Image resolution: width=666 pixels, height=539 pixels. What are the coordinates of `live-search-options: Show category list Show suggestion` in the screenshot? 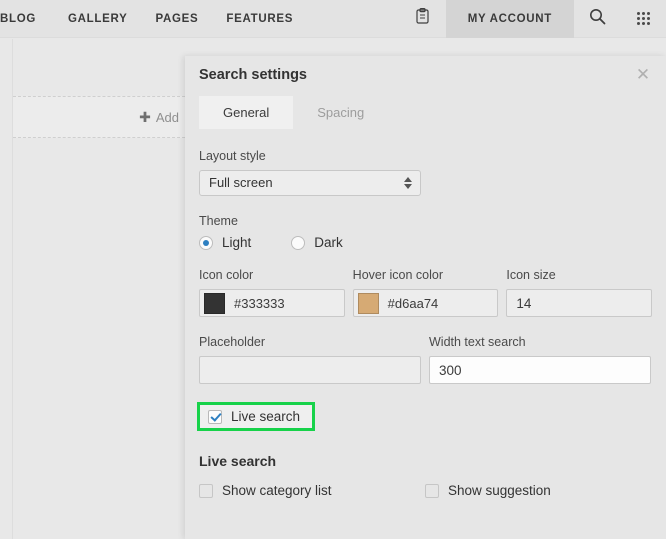 It's located at (425, 490).